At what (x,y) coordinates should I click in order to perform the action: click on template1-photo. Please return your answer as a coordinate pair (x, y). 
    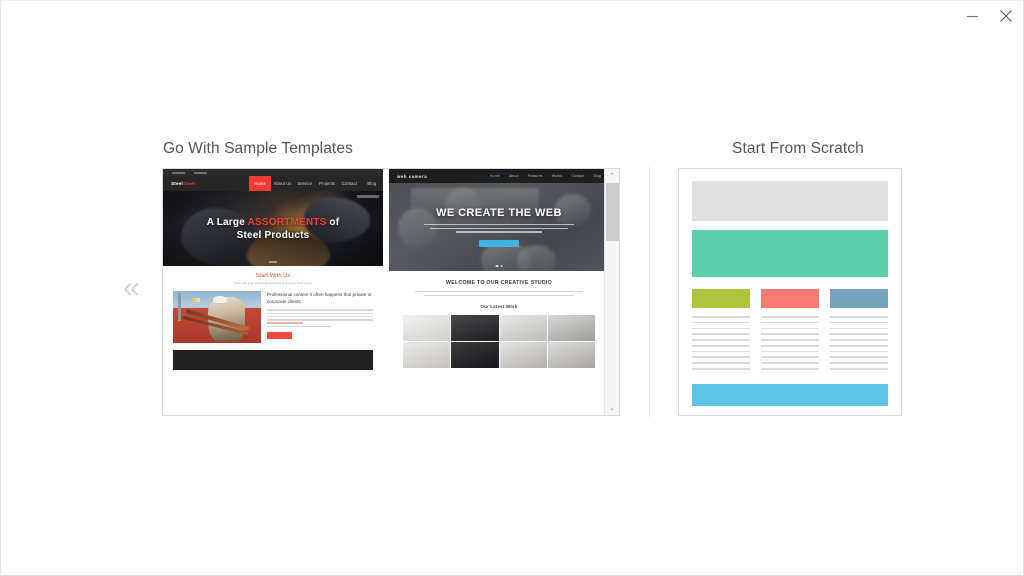
    Looking at the image, I should click on (217, 317).